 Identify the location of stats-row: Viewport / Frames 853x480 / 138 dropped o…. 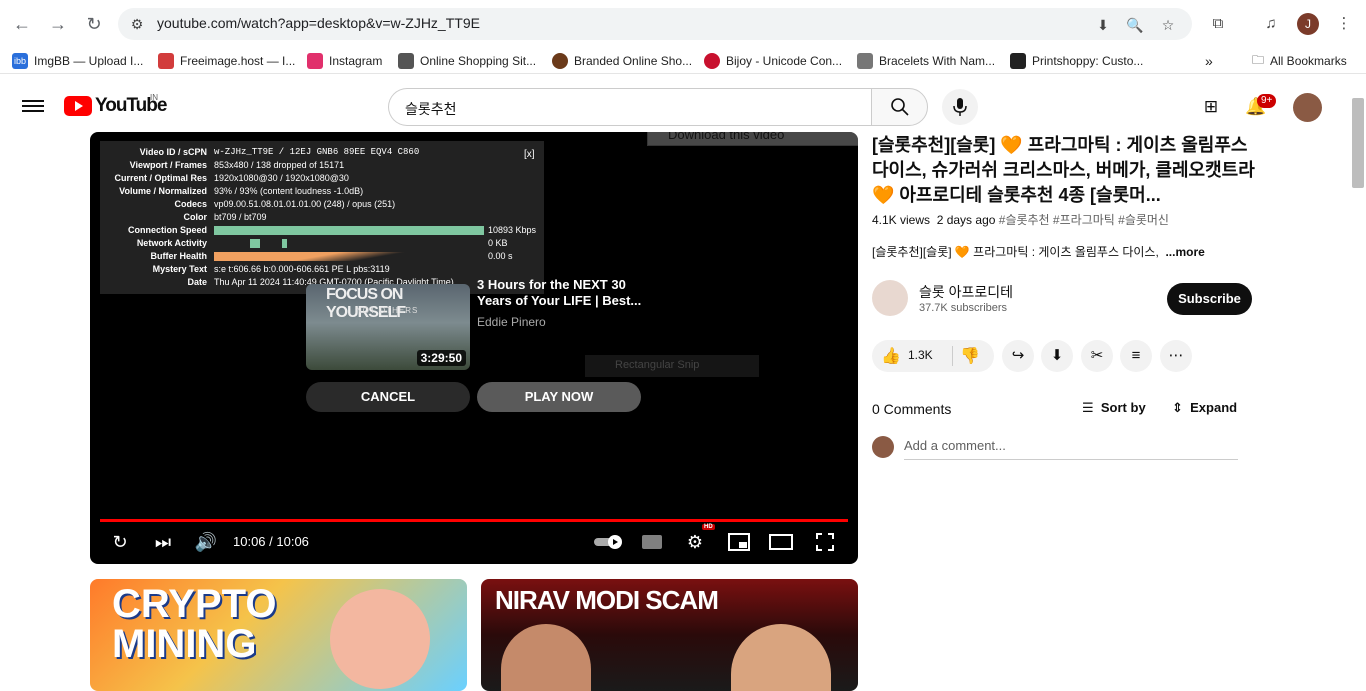
(237, 165).